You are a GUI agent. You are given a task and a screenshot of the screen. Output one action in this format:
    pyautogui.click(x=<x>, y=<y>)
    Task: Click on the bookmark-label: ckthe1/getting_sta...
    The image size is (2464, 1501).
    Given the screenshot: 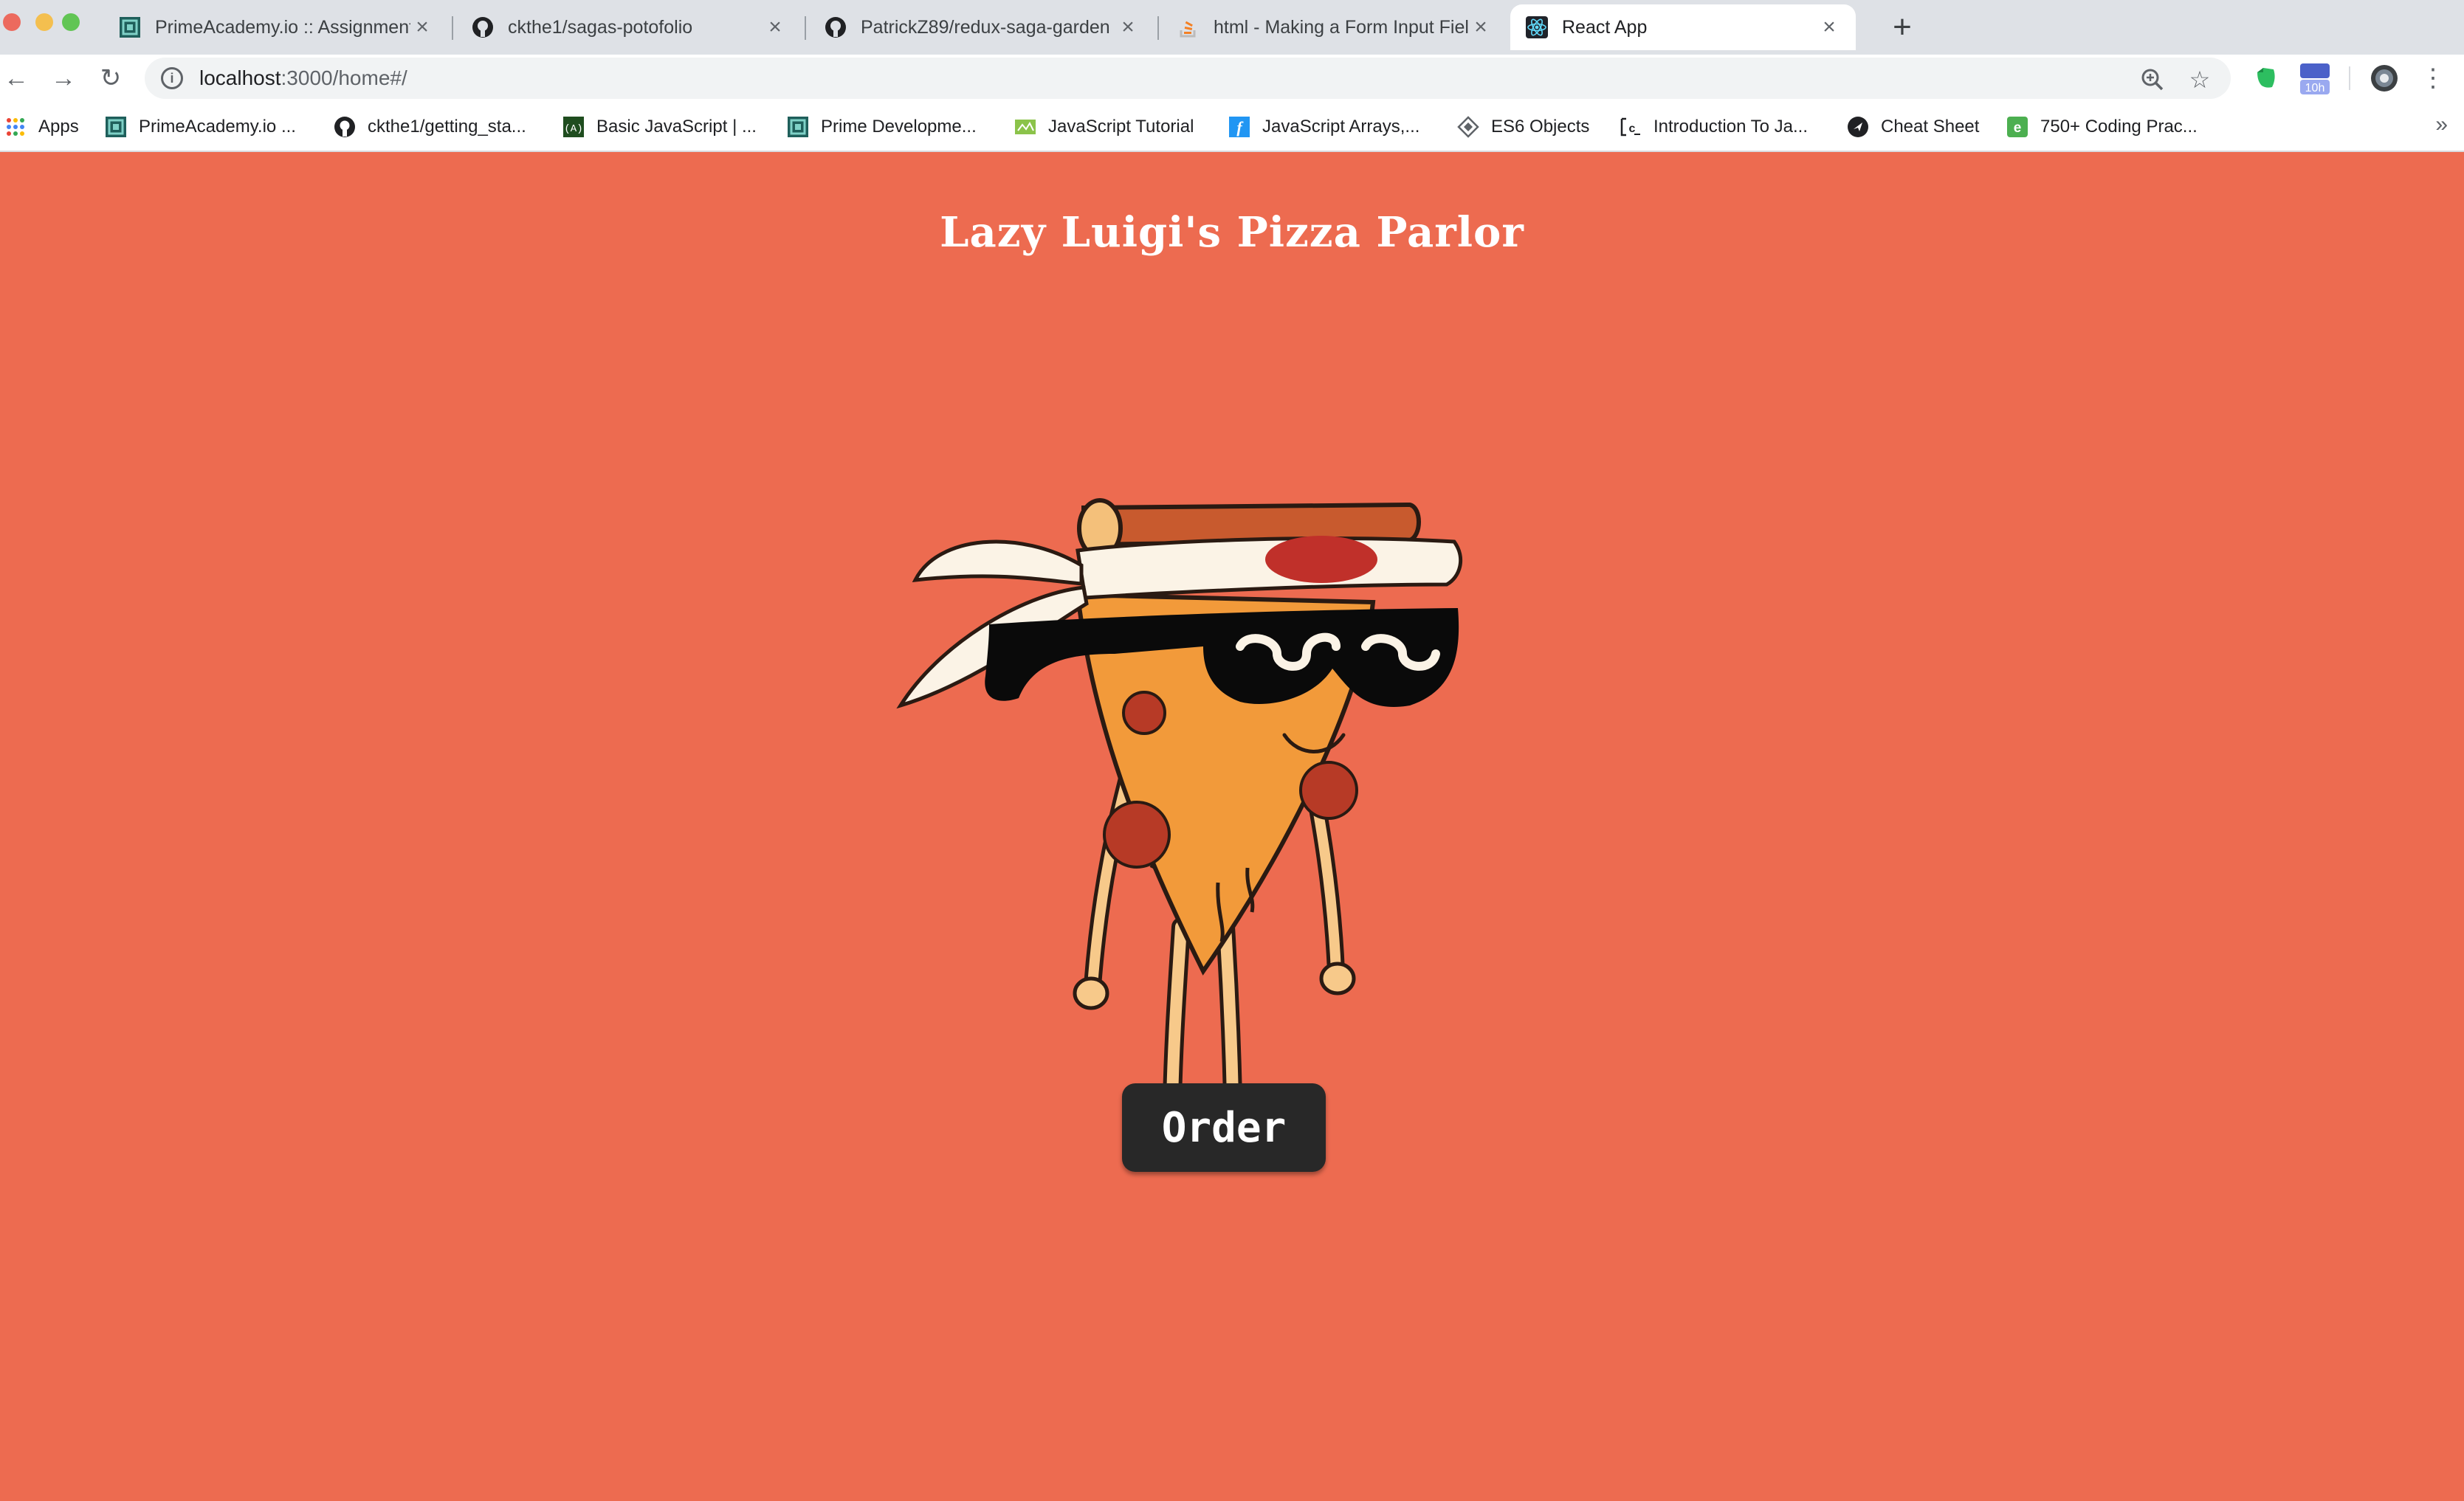 What is the action you would take?
    pyautogui.click(x=447, y=127)
    